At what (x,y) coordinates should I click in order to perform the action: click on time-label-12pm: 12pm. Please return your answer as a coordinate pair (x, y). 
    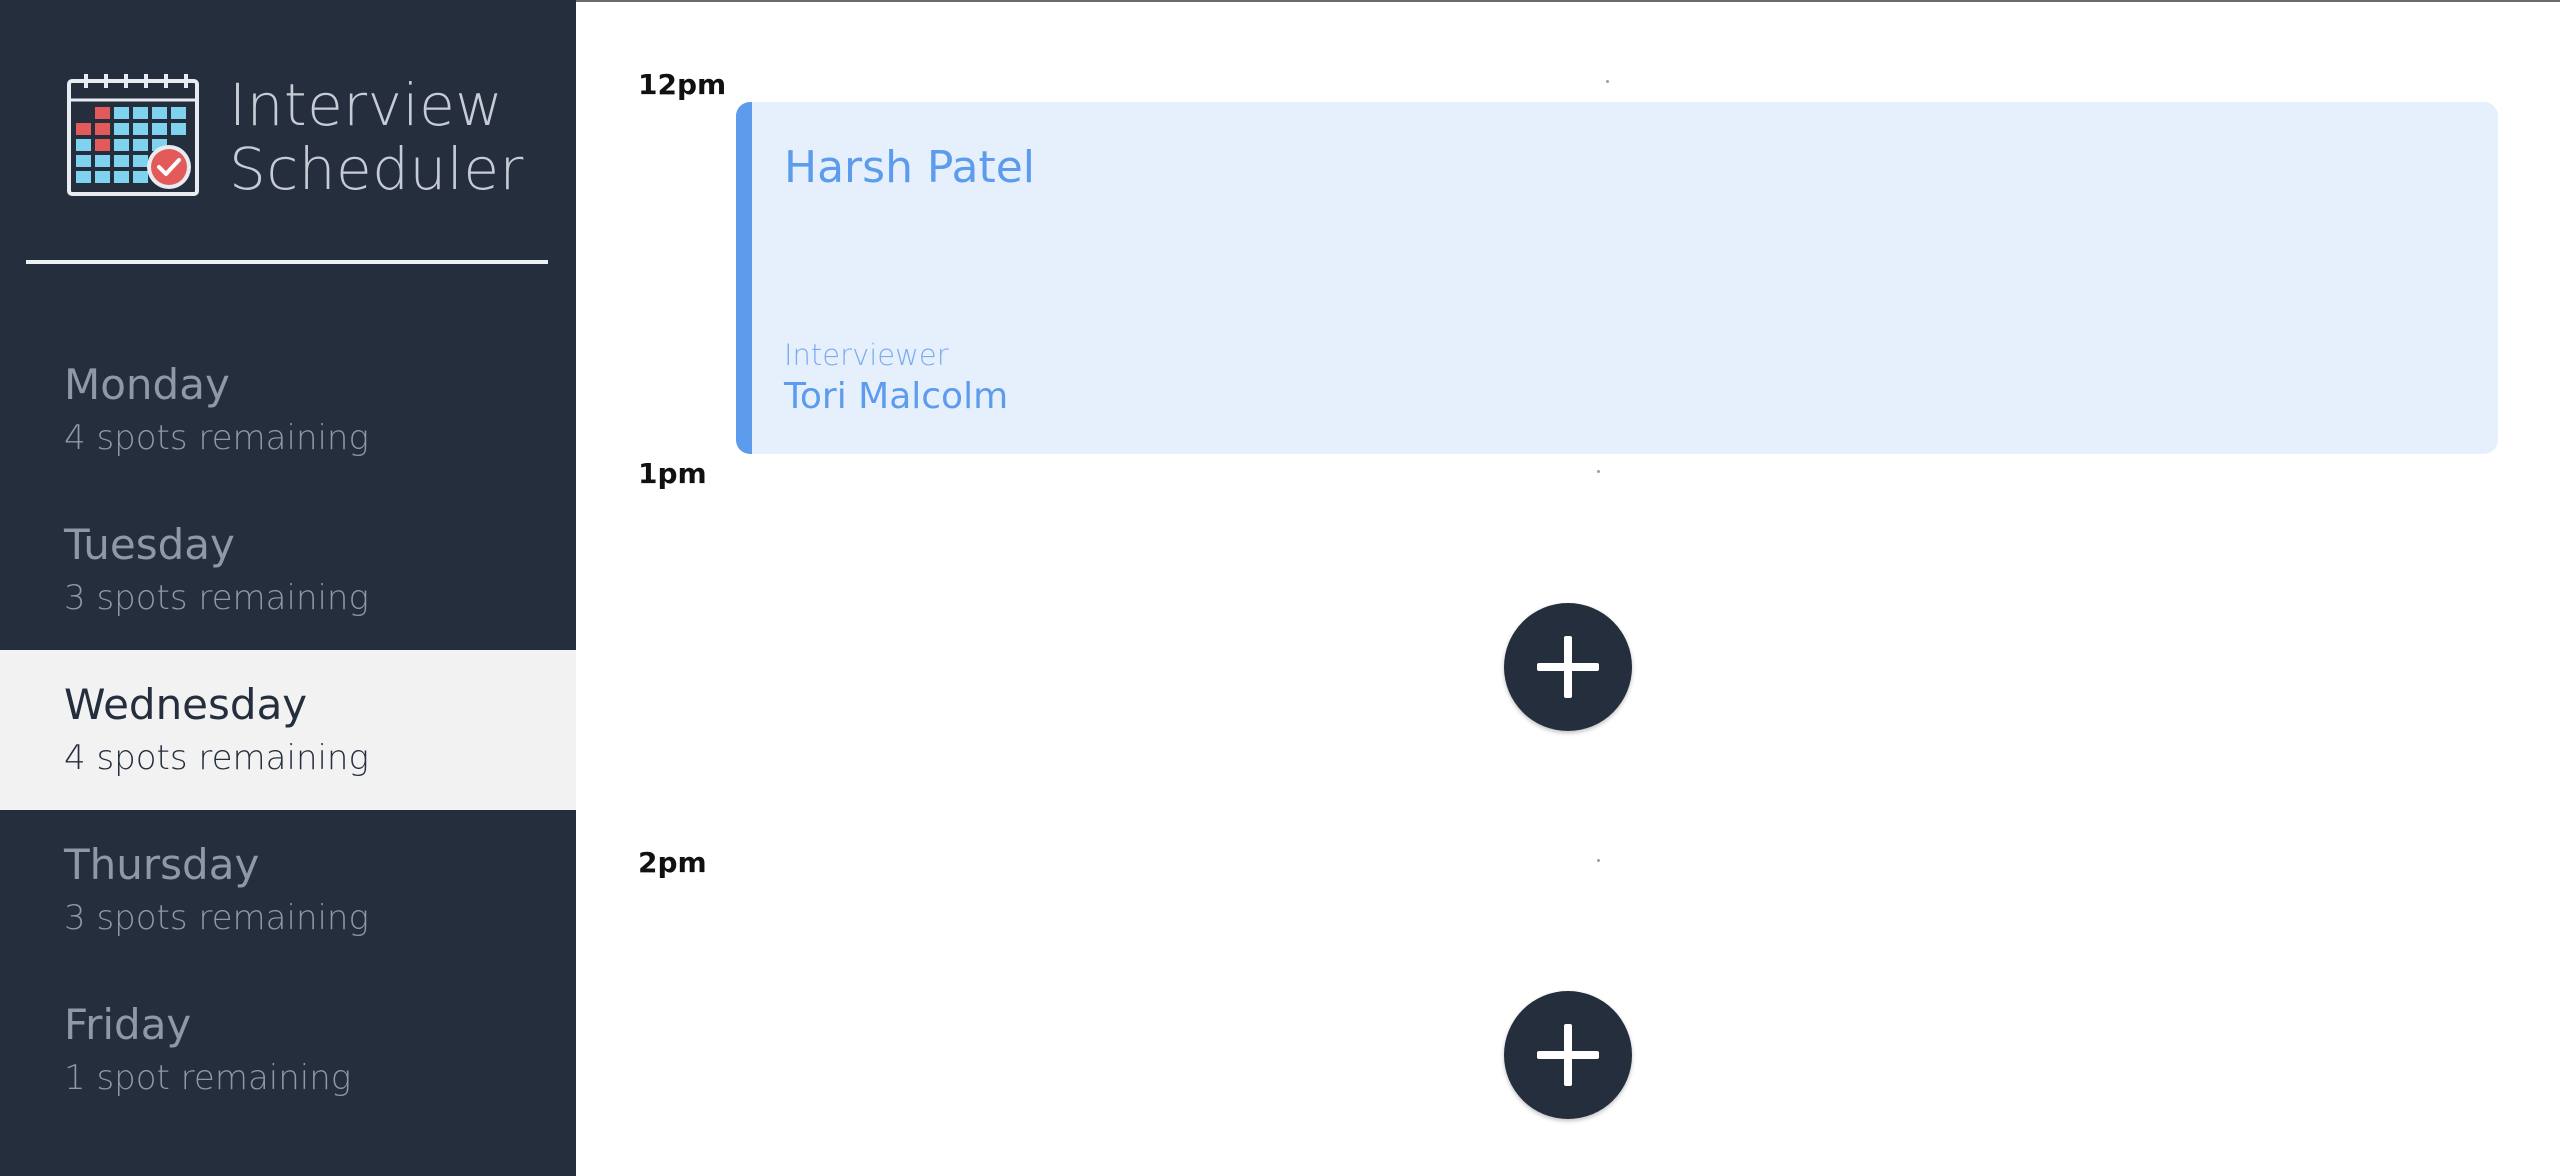
    Looking at the image, I should click on (682, 84).